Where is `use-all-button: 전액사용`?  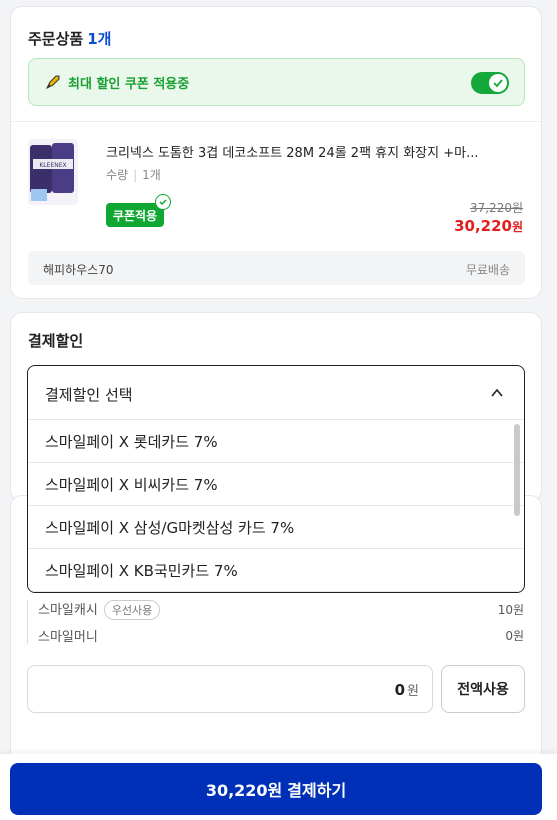
use-all-button: 전액사용 is located at coordinates (483, 689).